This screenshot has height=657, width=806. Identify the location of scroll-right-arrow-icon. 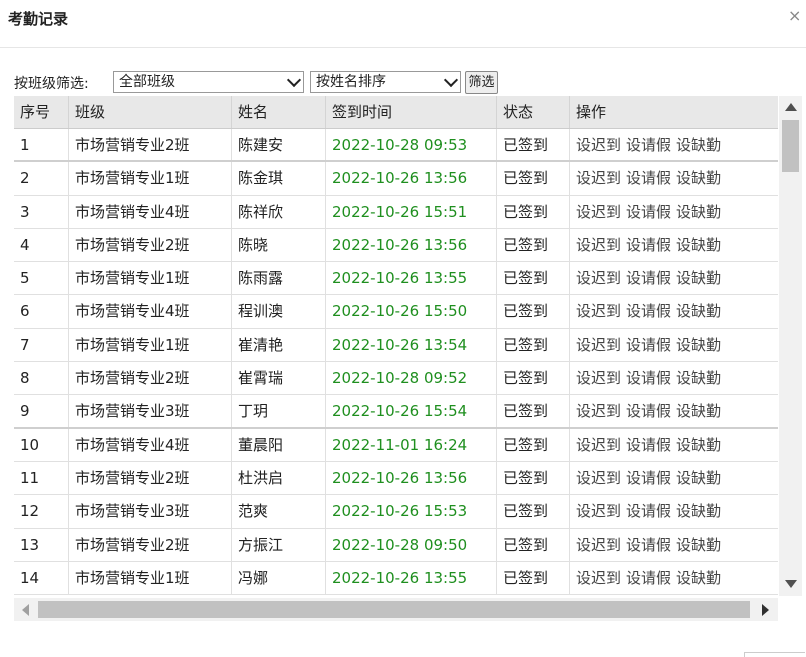
(765, 610).